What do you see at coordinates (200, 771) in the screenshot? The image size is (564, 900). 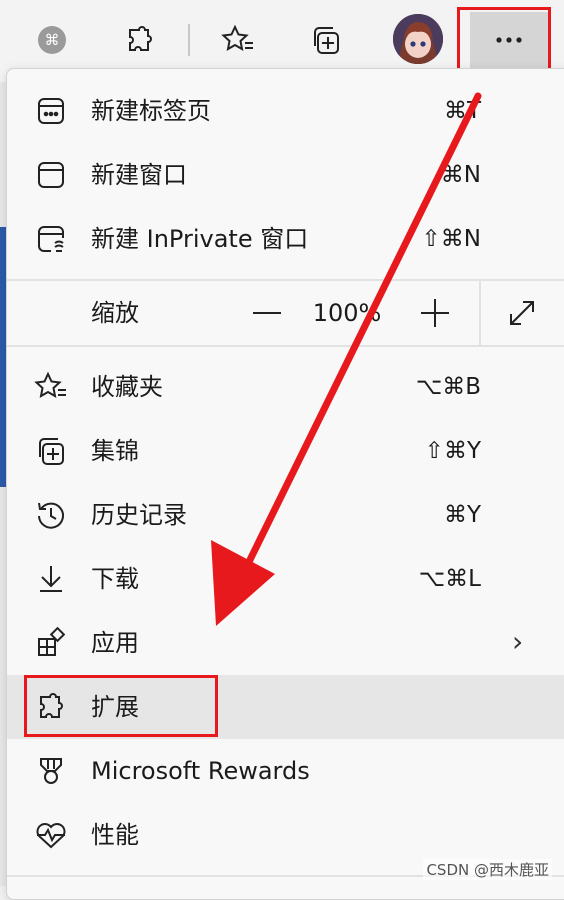 I see `menu-item-label: Microsoft Rewards` at bounding box center [200, 771].